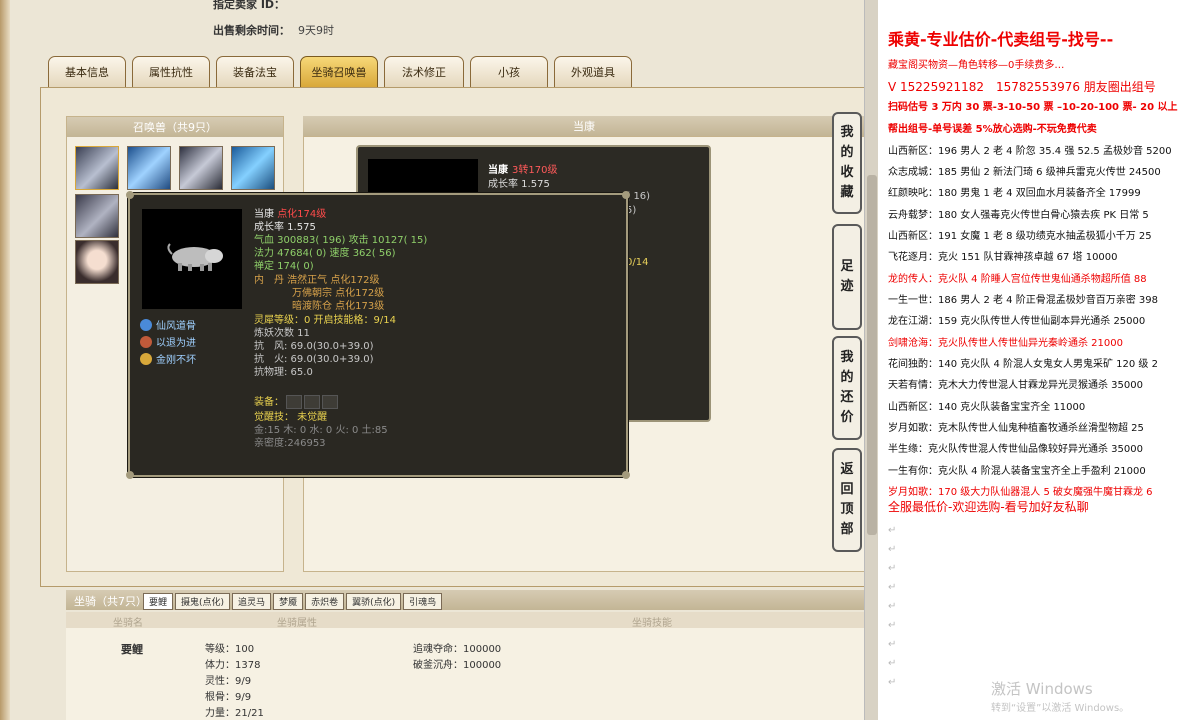 Image resolution: width=1188 pixels, height=720 pixels. I want to click on doc-line: 岁月如歌：克木队传世人仙鬼种植畜牧通杀丝滑型物超 25, so click(1016, 428).